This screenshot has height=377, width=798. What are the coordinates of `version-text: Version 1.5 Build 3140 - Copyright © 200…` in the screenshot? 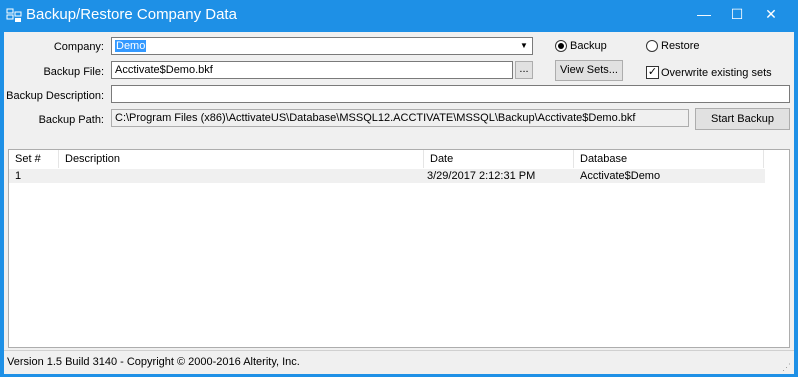 It's located at (153, 362).